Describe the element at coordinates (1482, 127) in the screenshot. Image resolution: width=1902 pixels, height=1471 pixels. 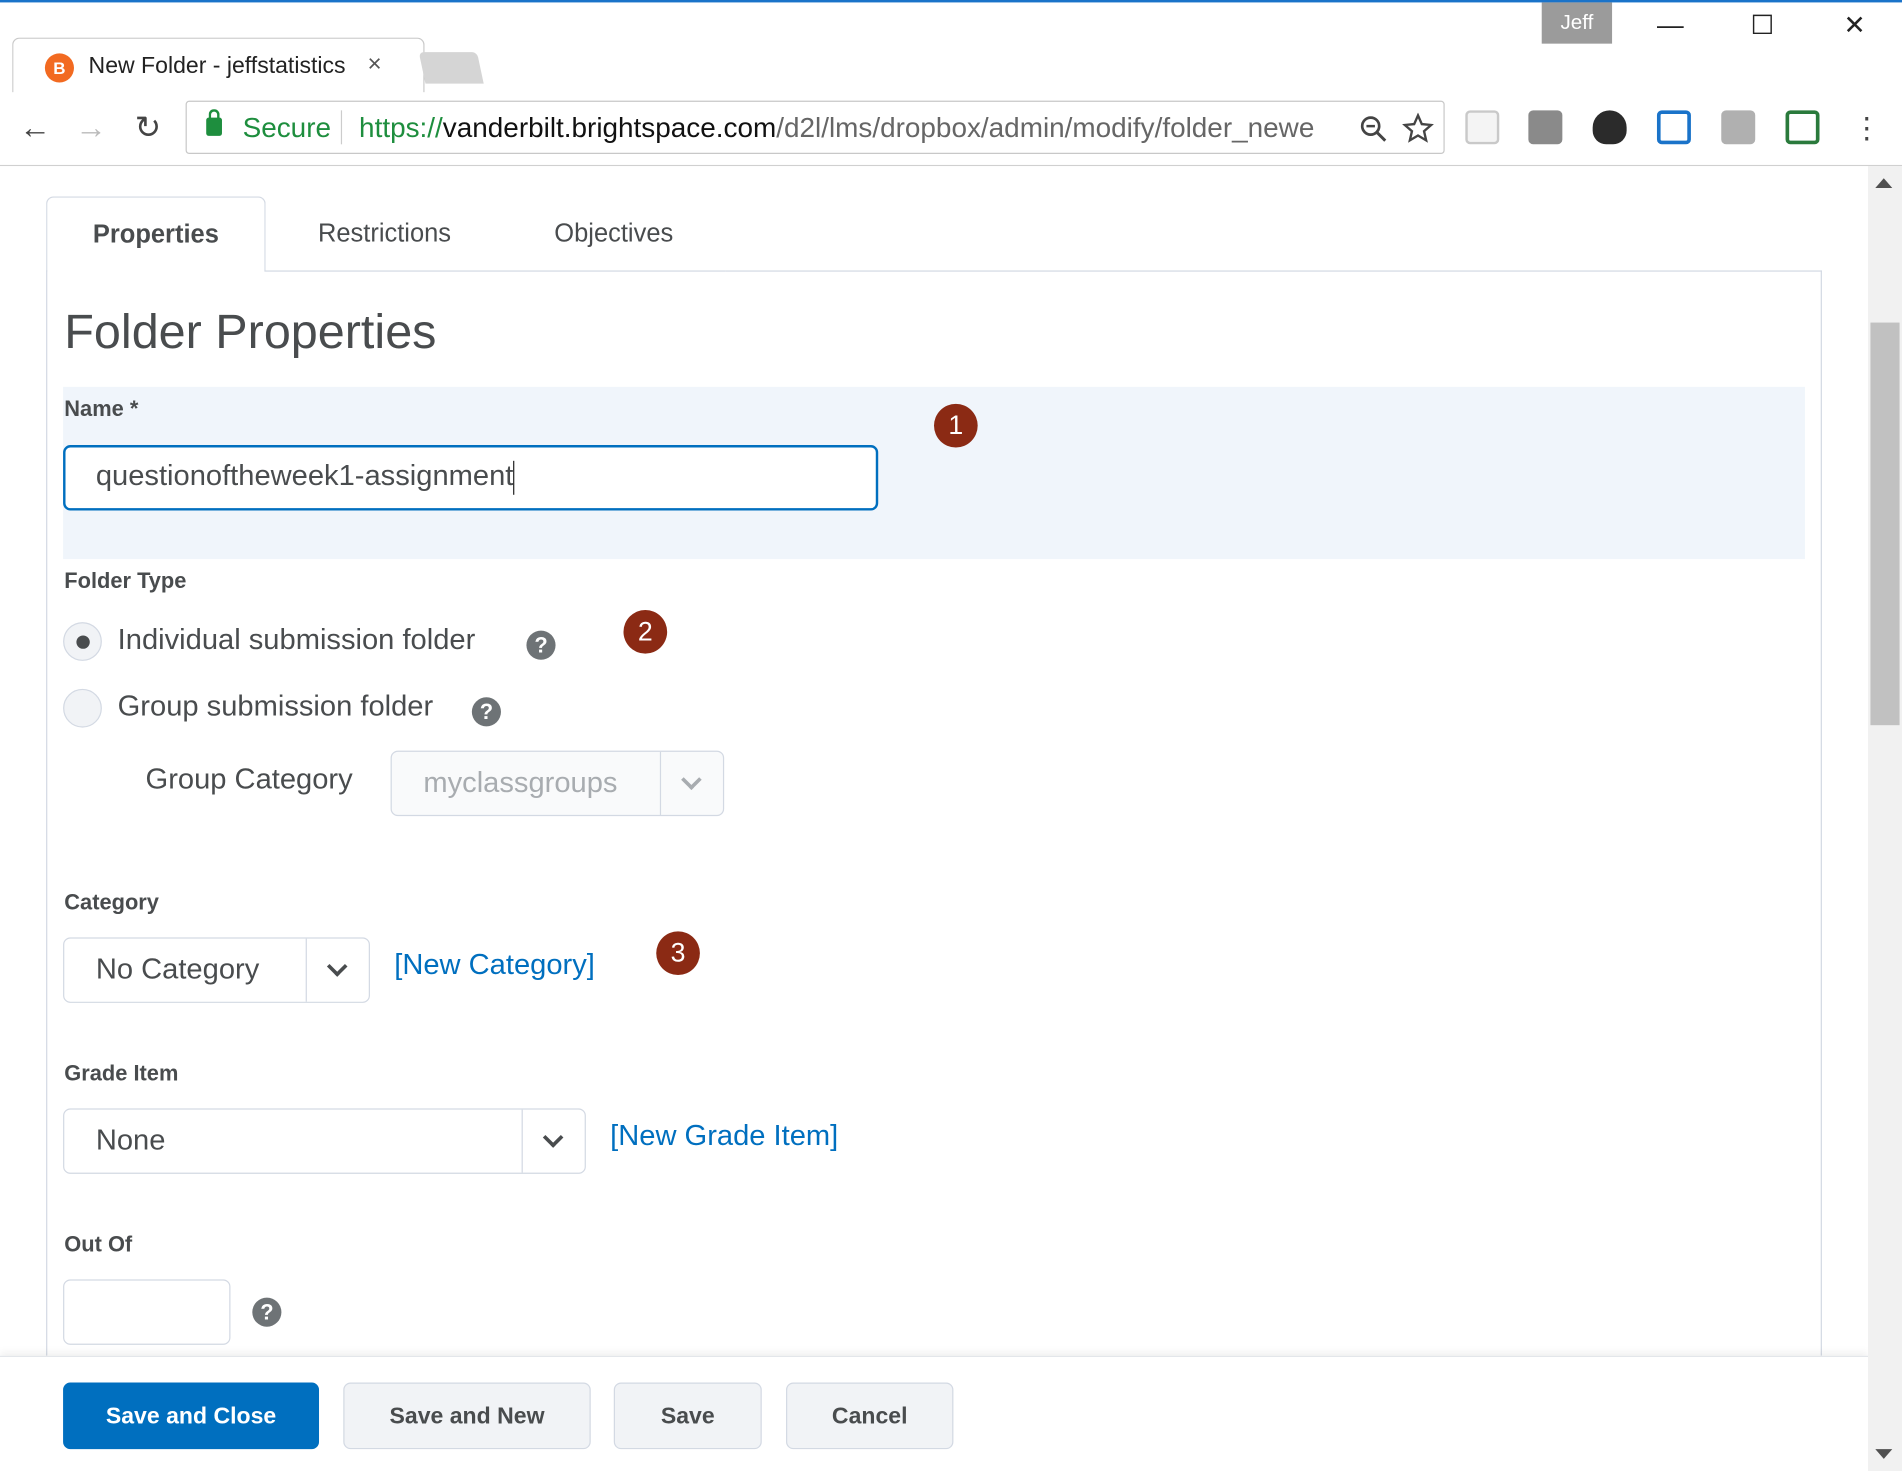
I see `bi-extension-icon` at that location.